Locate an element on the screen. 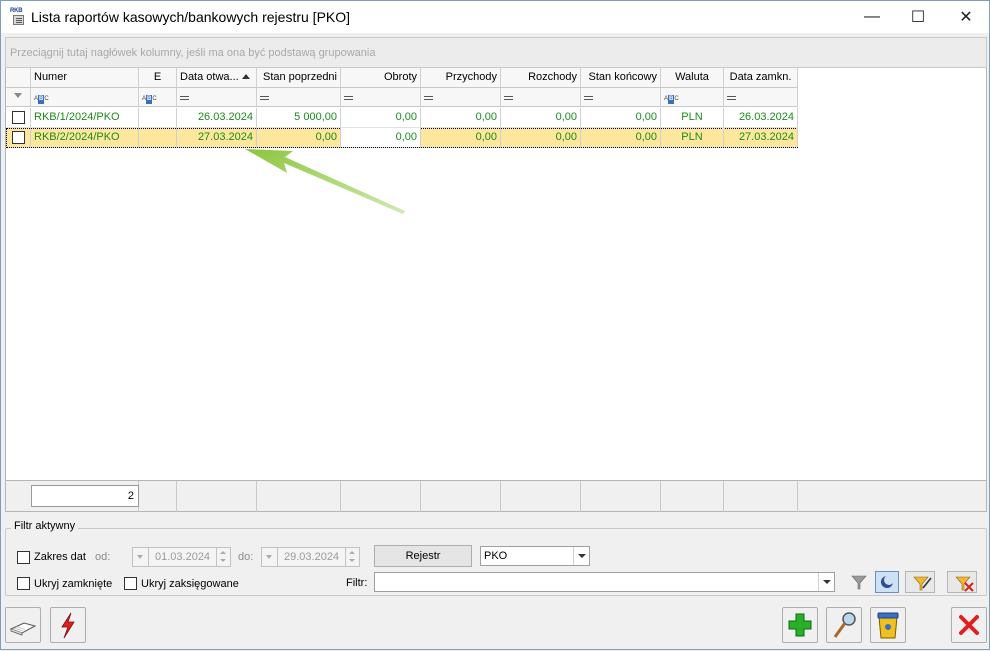 This screenshot has height=651, width=990. od-date-field: 01.03.2024 is located at coordinates (181, 557).